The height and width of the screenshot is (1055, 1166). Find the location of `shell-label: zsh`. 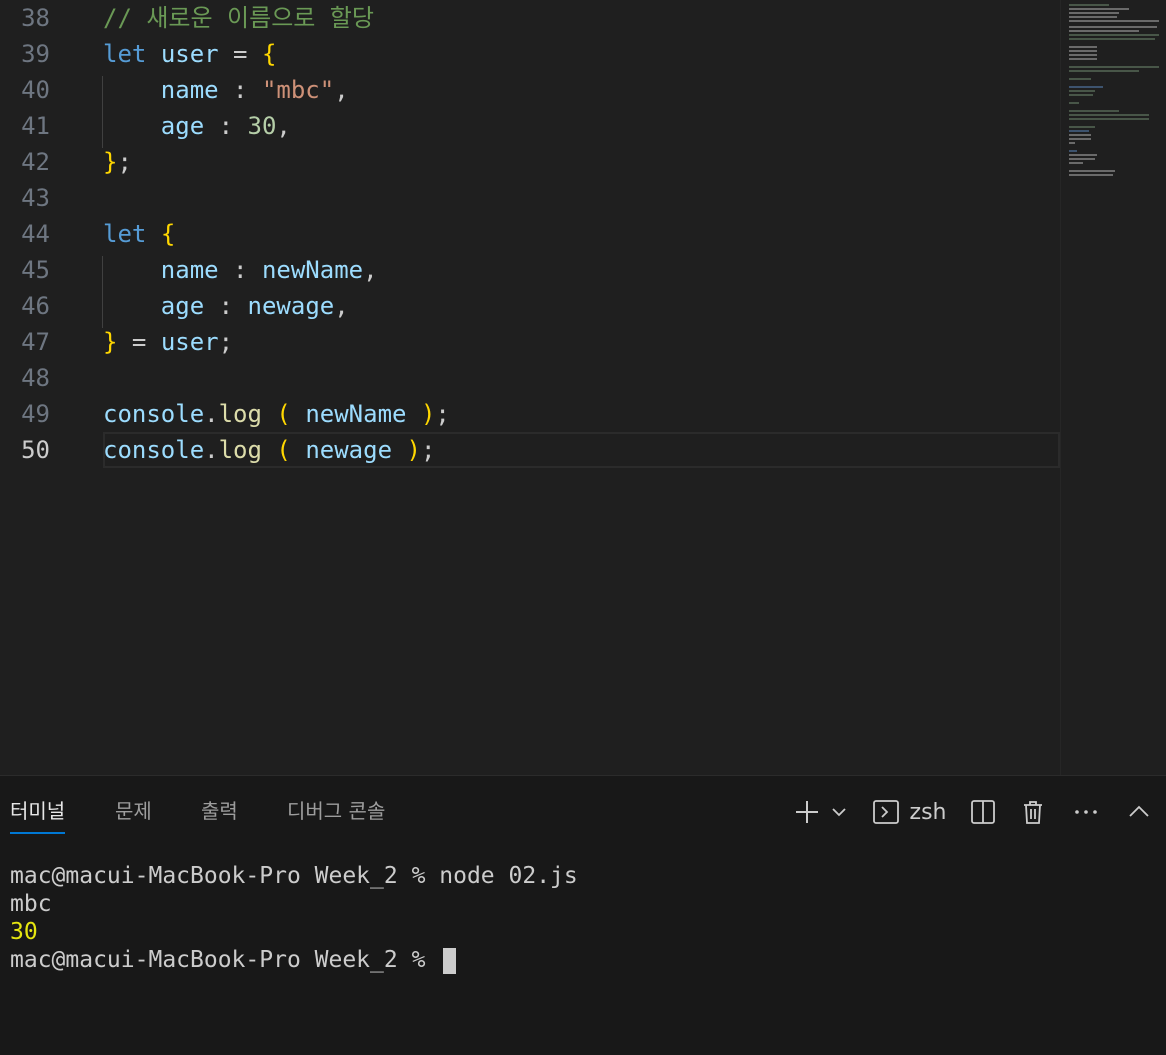

shell-label: zsh is located at coordinates (928, 812).